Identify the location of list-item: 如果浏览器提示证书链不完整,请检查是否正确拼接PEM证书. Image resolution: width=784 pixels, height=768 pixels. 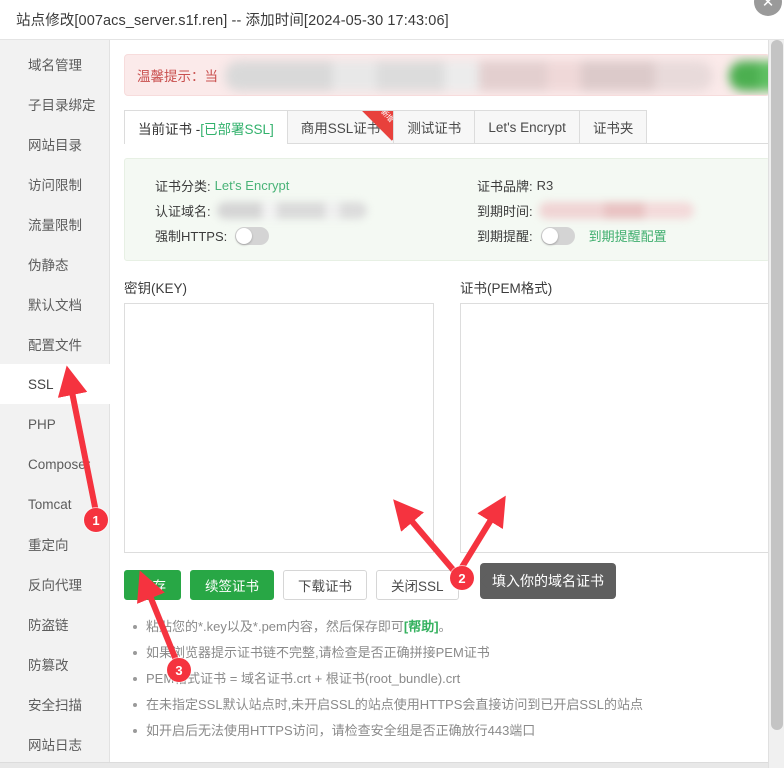
(451, 653).